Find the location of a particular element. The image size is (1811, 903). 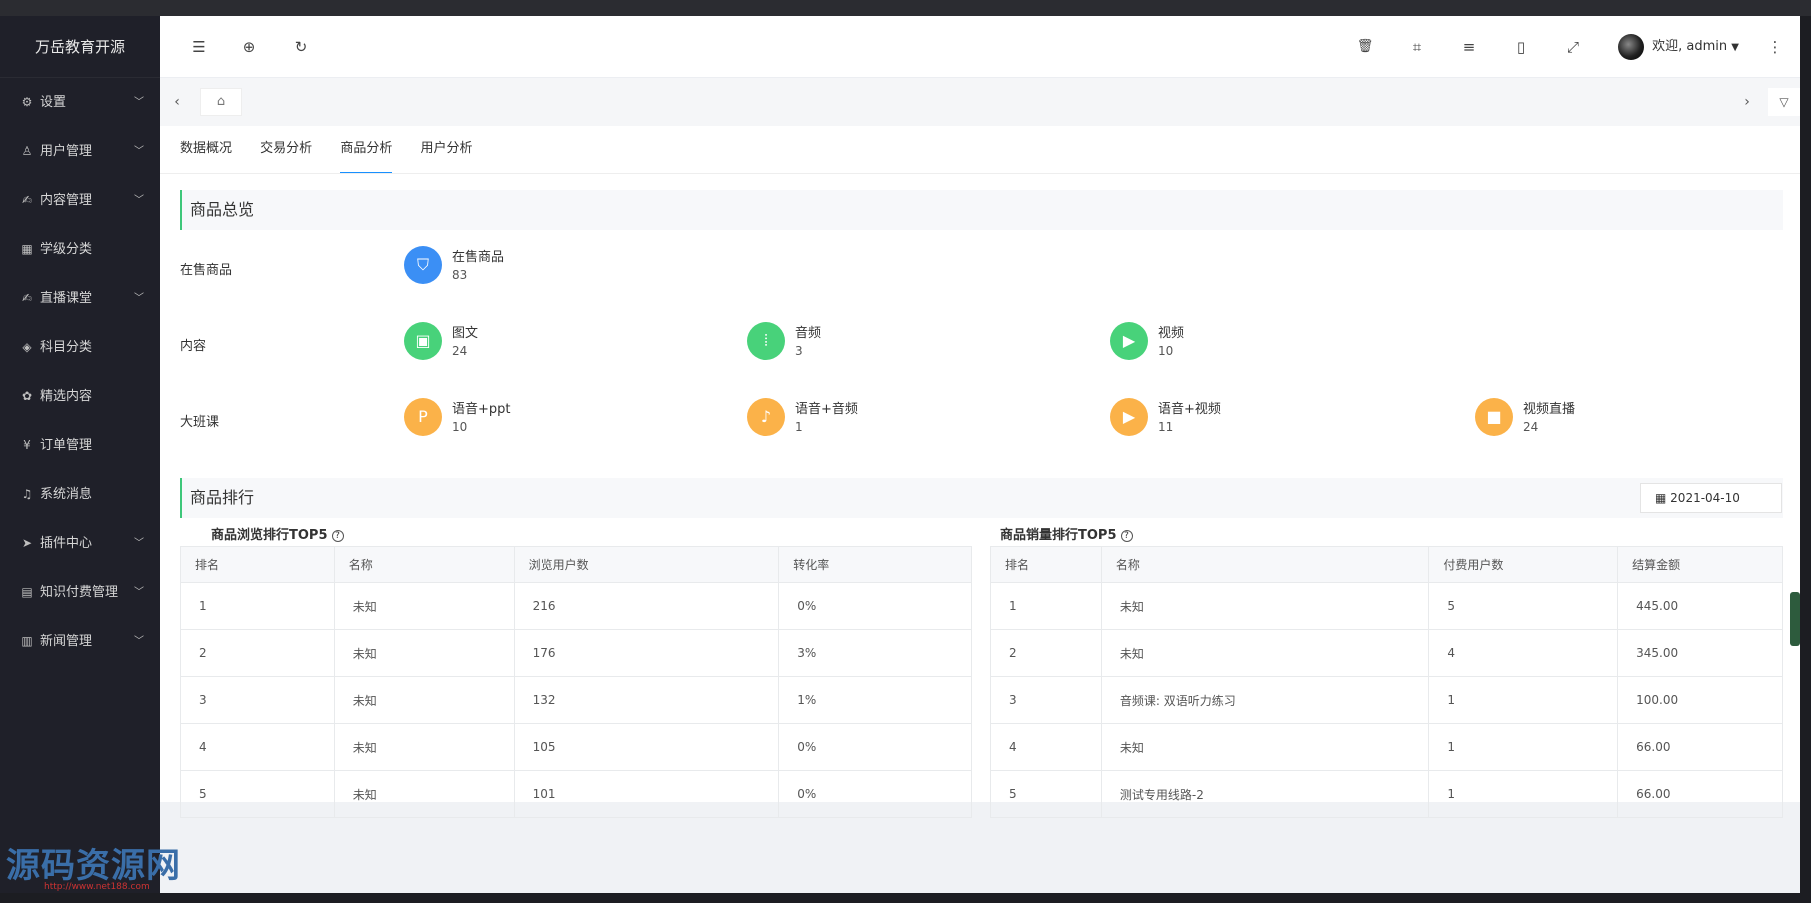

table-cell: 216 is located at coordinates (646, 606).